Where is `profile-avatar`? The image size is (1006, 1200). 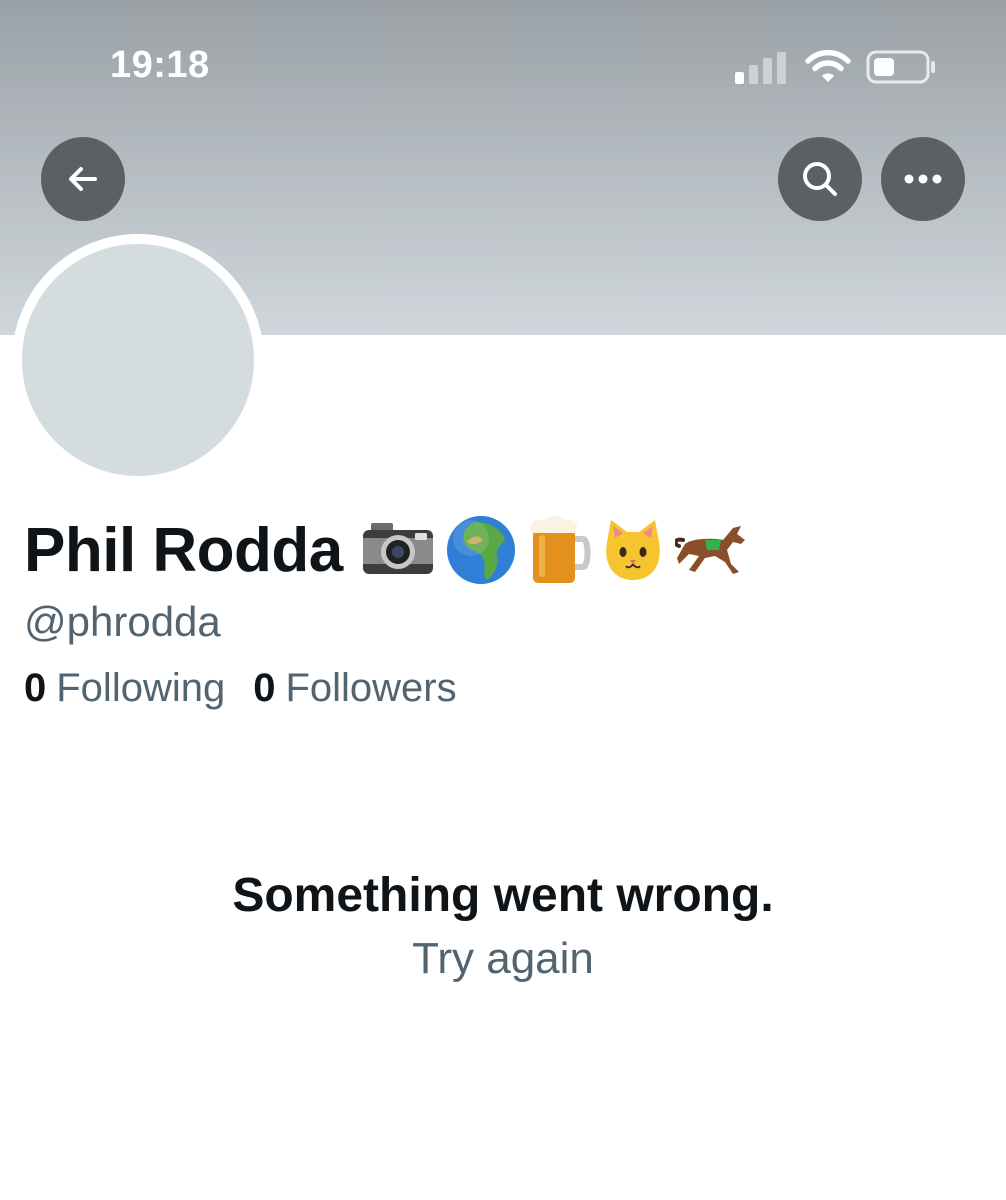 profile-avatar is located at coordinates (138, 360).